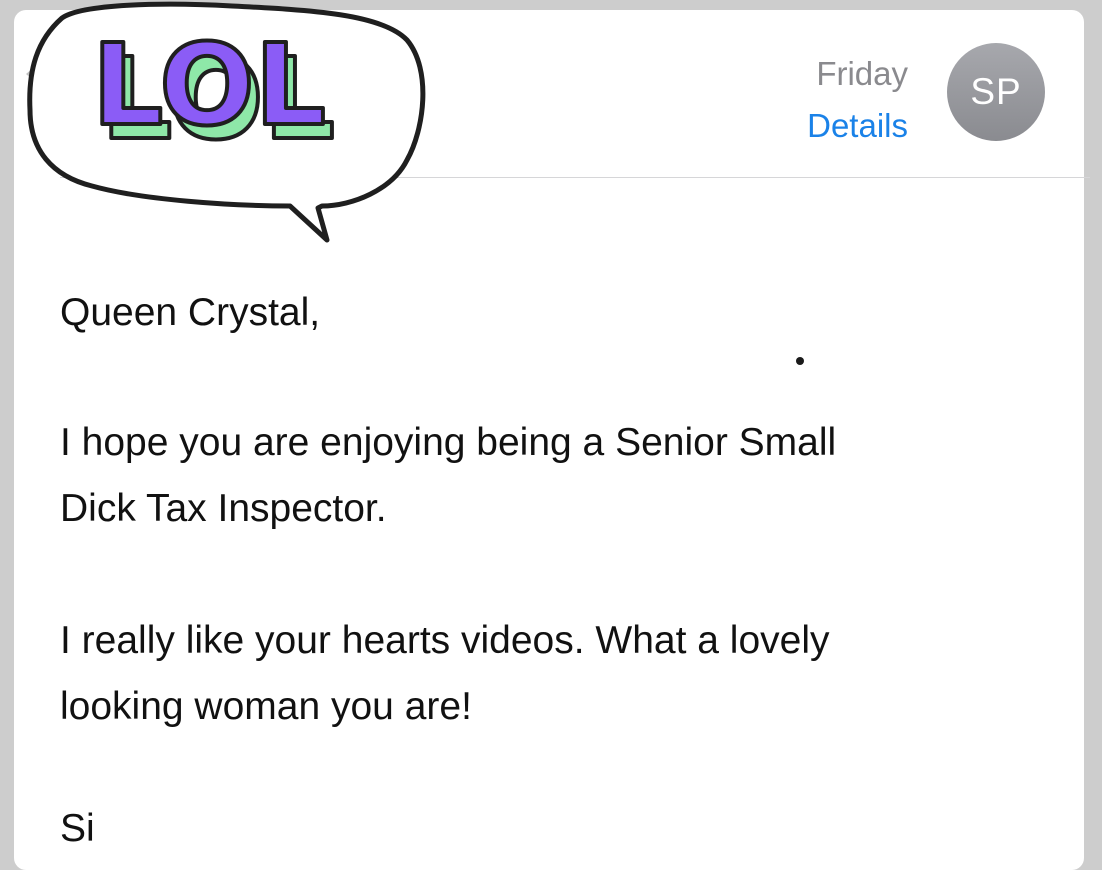 The image size is (1102, 870). Describe the element at coordinates (223, 508) in the screenshot. I see `message-paragraph1-line2: Dick Tax Inspector.` at that location.